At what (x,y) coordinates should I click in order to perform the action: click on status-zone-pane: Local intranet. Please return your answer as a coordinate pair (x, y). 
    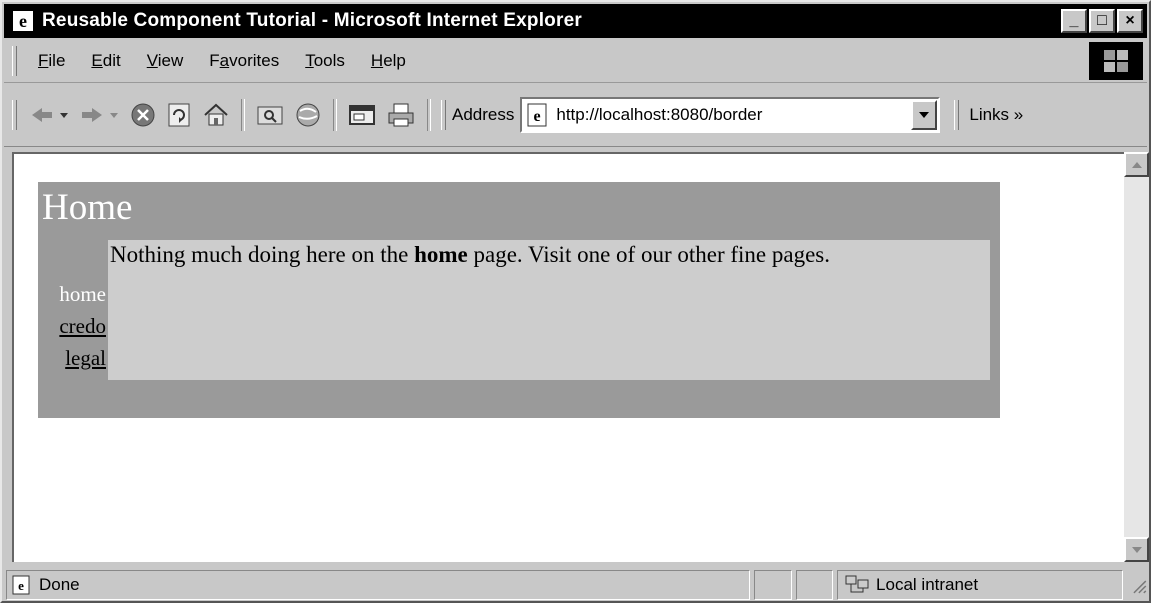
    Looking at the image, I should click on (980, 584).